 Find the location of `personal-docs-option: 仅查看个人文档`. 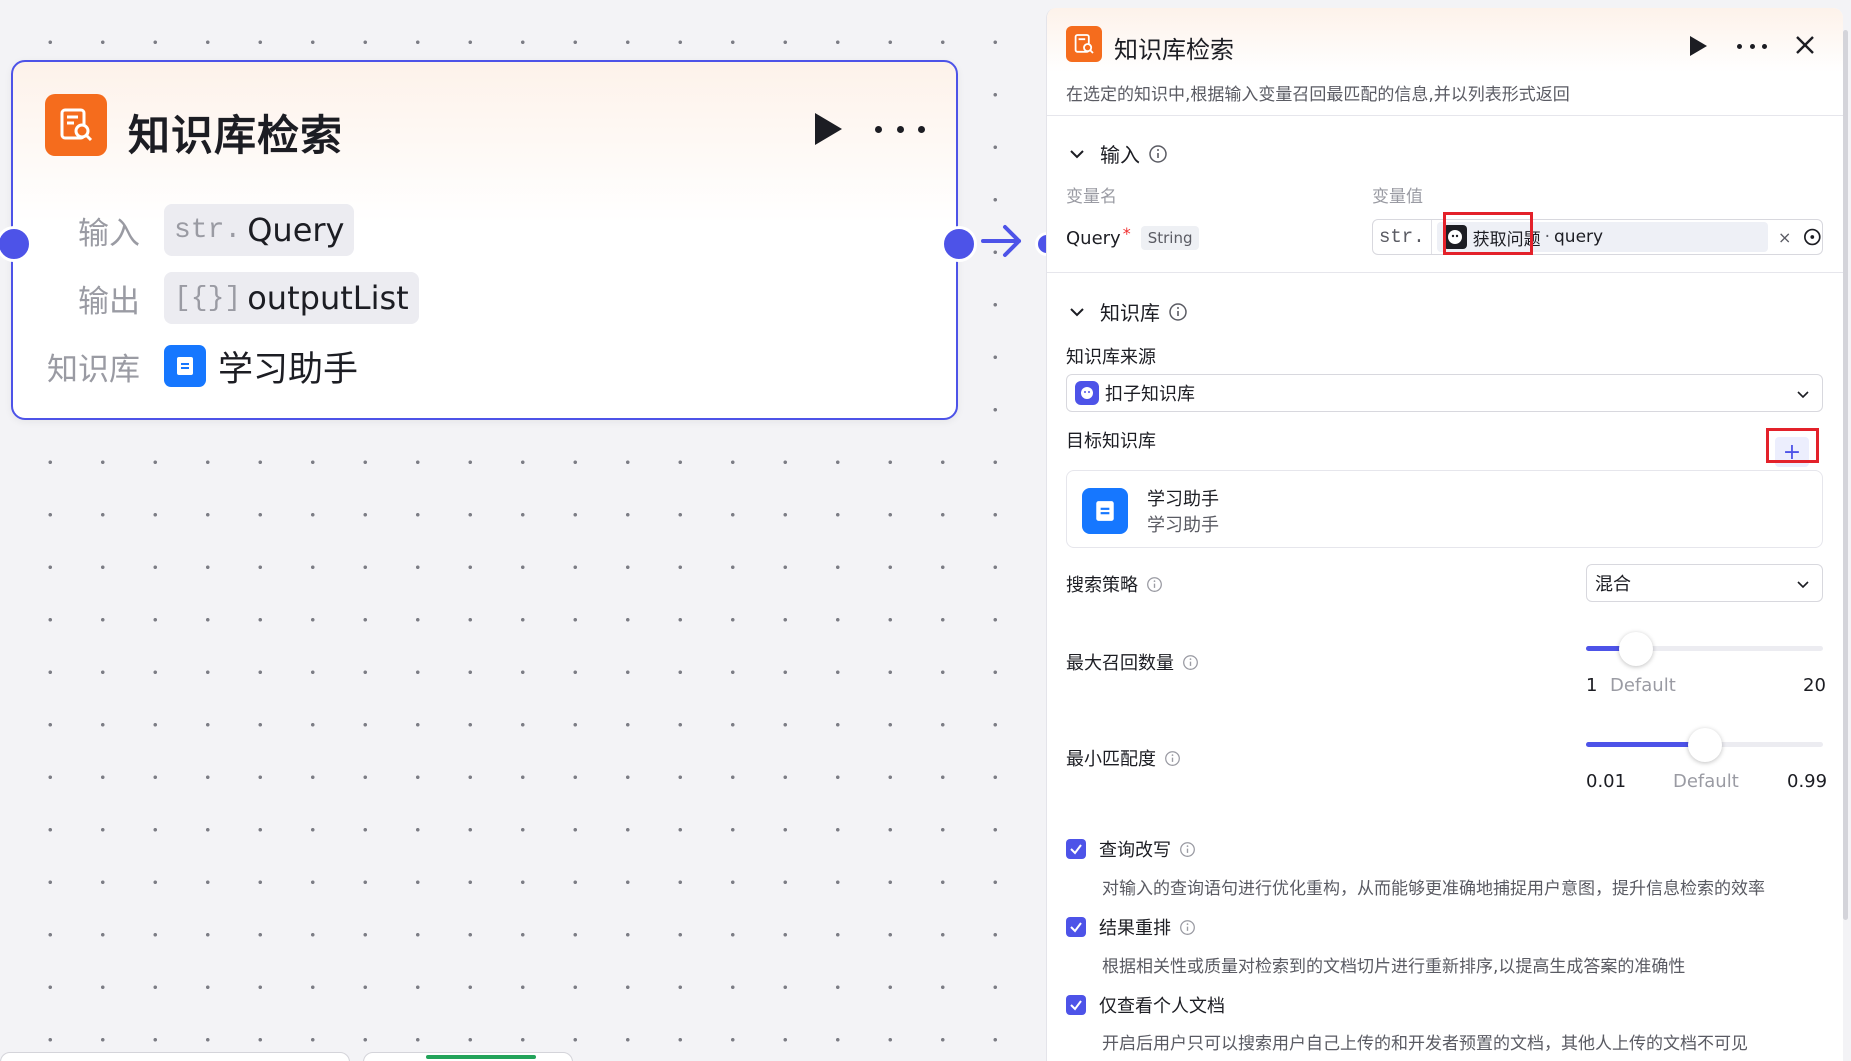

personal-docs-option: 仅查看个人文档 is located at coordinates (1145, 1005).